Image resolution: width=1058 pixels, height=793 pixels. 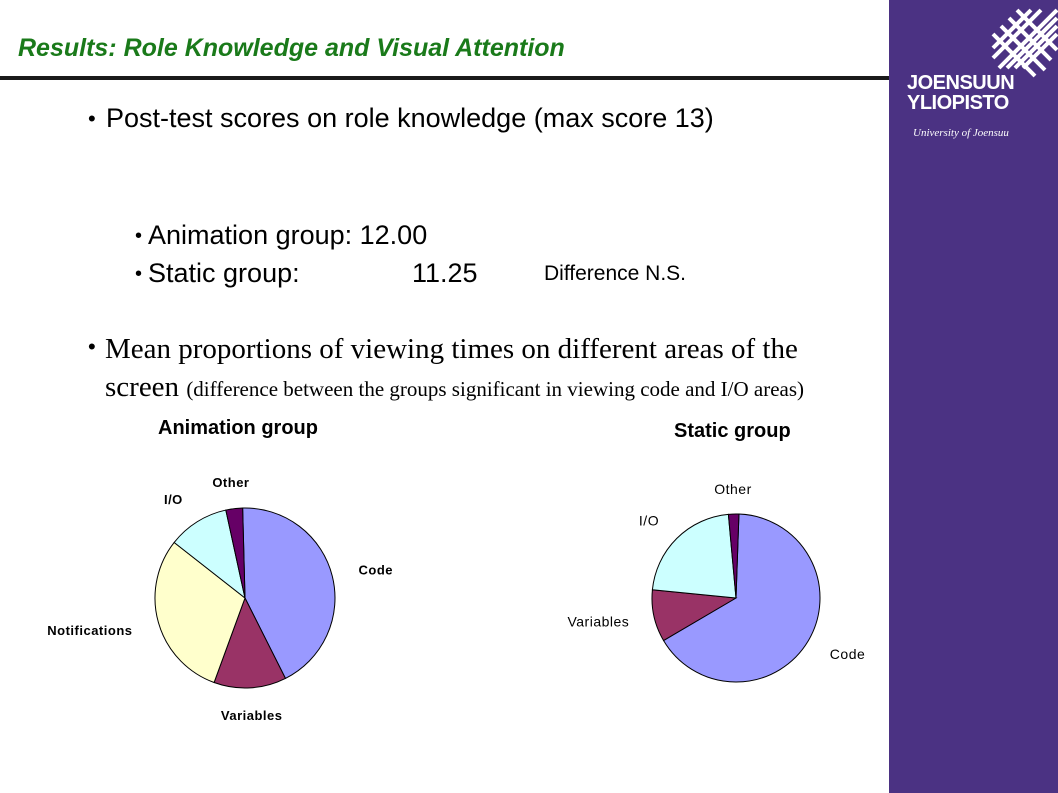 What do you see at coordinates (230, 482) in the screenshot?
I see `pie-label-animation-other: Other` at bounding box center [230, 482].